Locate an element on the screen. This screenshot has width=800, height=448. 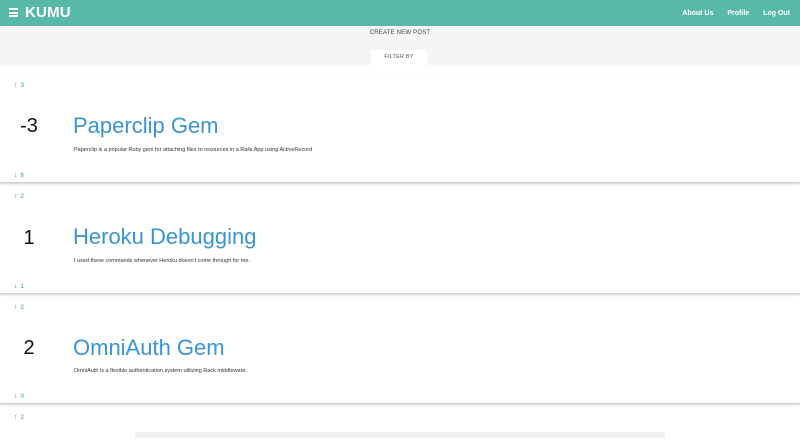
nav-links: About Us Profile Log Out is located at coordinates (739, 13).